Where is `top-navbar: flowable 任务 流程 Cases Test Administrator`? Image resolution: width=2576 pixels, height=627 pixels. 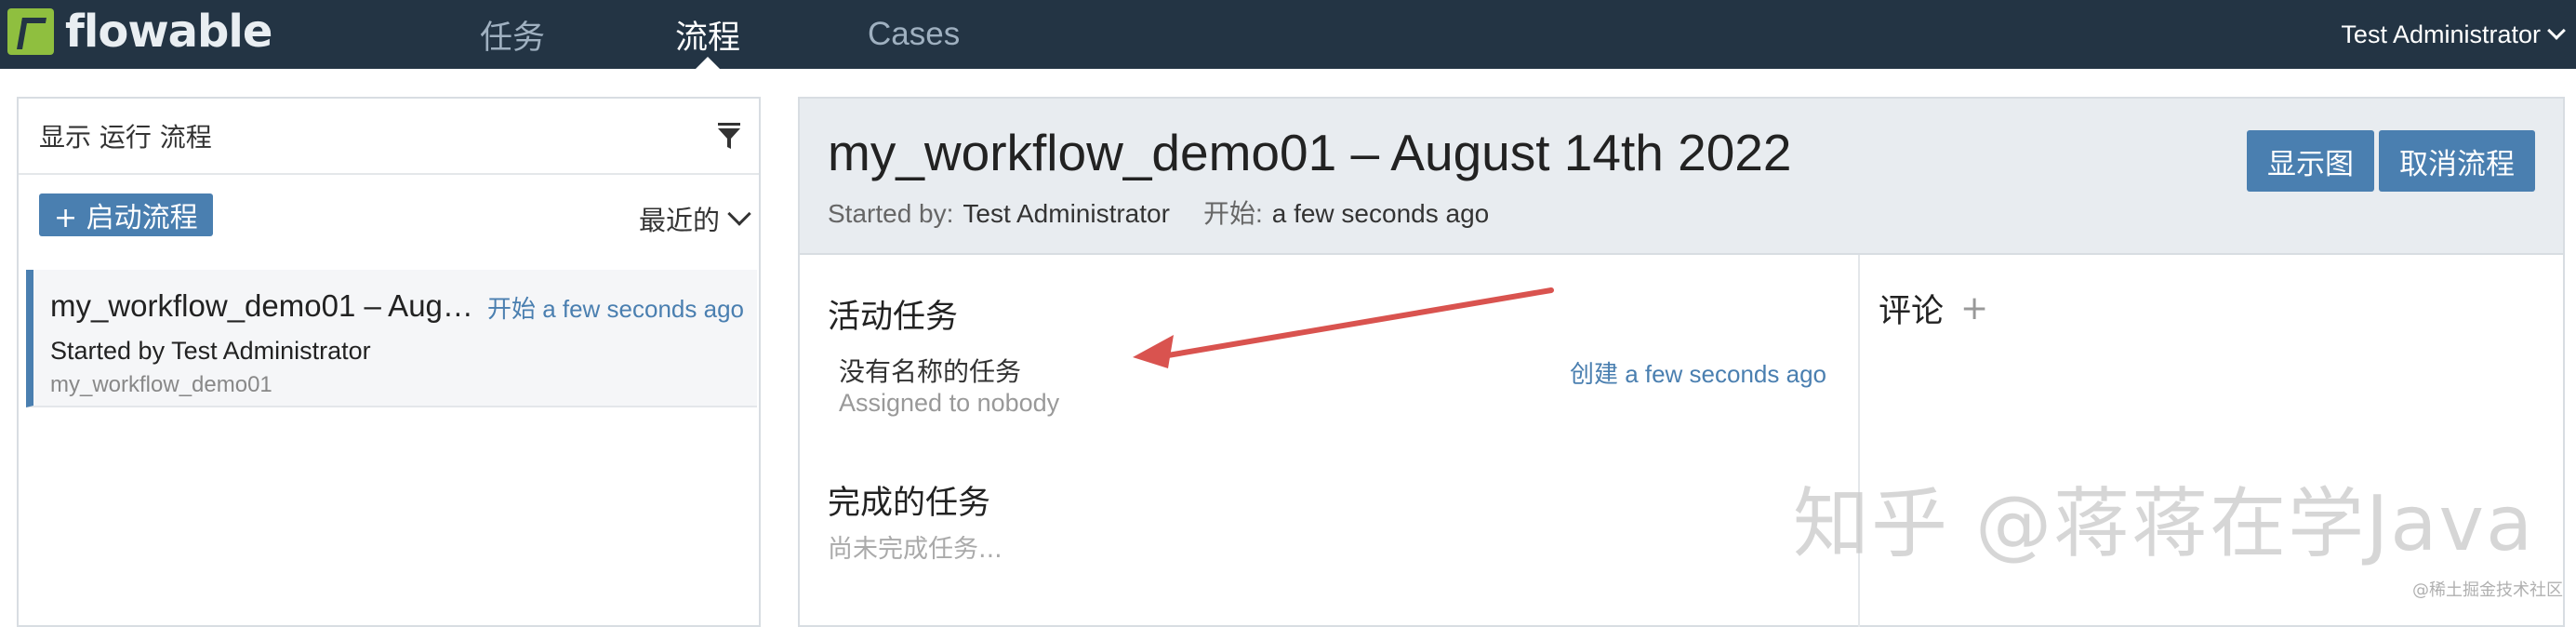
top-navbar: flowable 任务 流程 Cases Test Administrator is located at coordinates (1288, 35).